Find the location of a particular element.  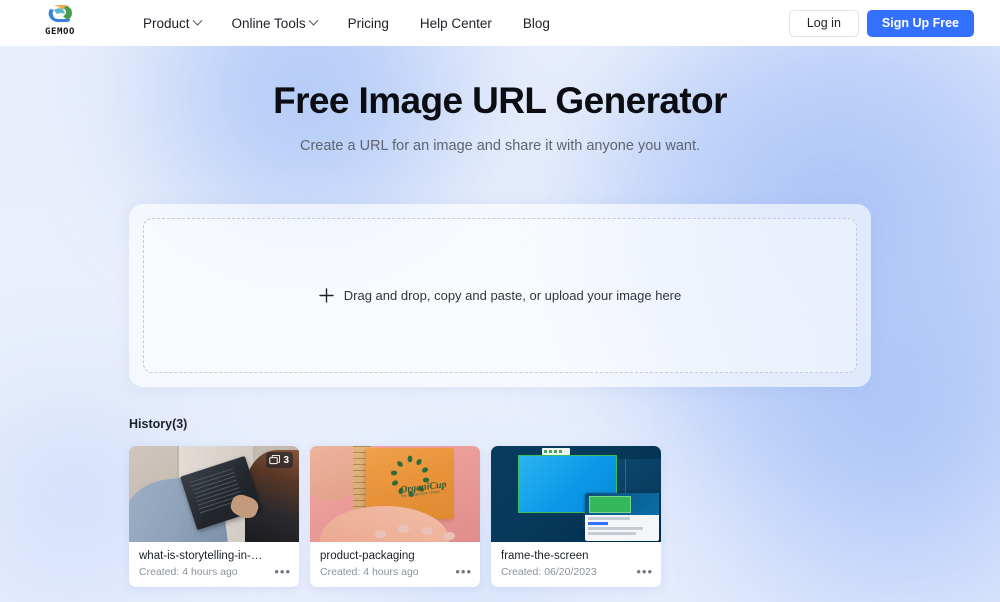

header-actions: Log in Sign Up Free is located at coordinates (881, 23).